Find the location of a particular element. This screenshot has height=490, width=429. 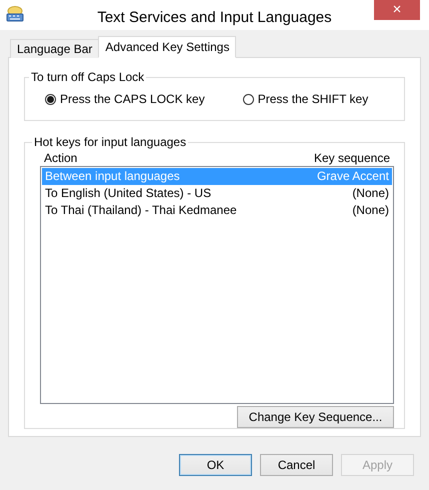

action-text: To English (United States) - US is located at coordinates (128, 193).